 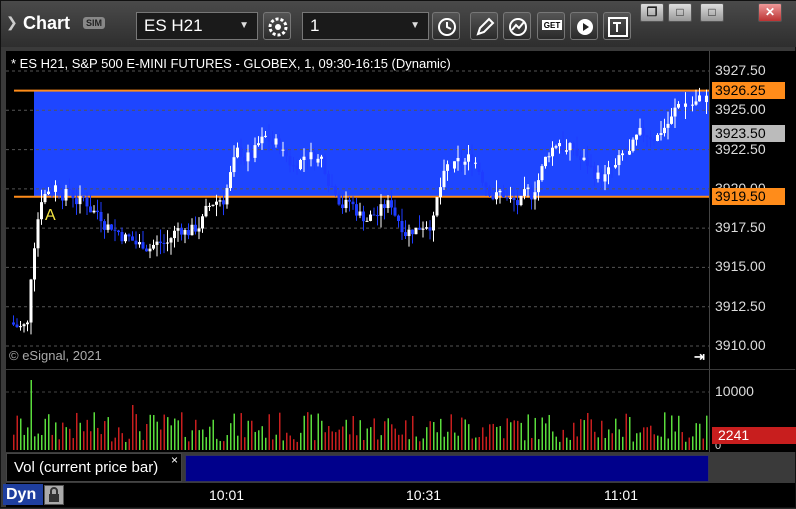 What do you see at coordinates (365, 26) in the screenshot?
I see `interval-combo: 1 ▼` at bounding box center [365, 26].